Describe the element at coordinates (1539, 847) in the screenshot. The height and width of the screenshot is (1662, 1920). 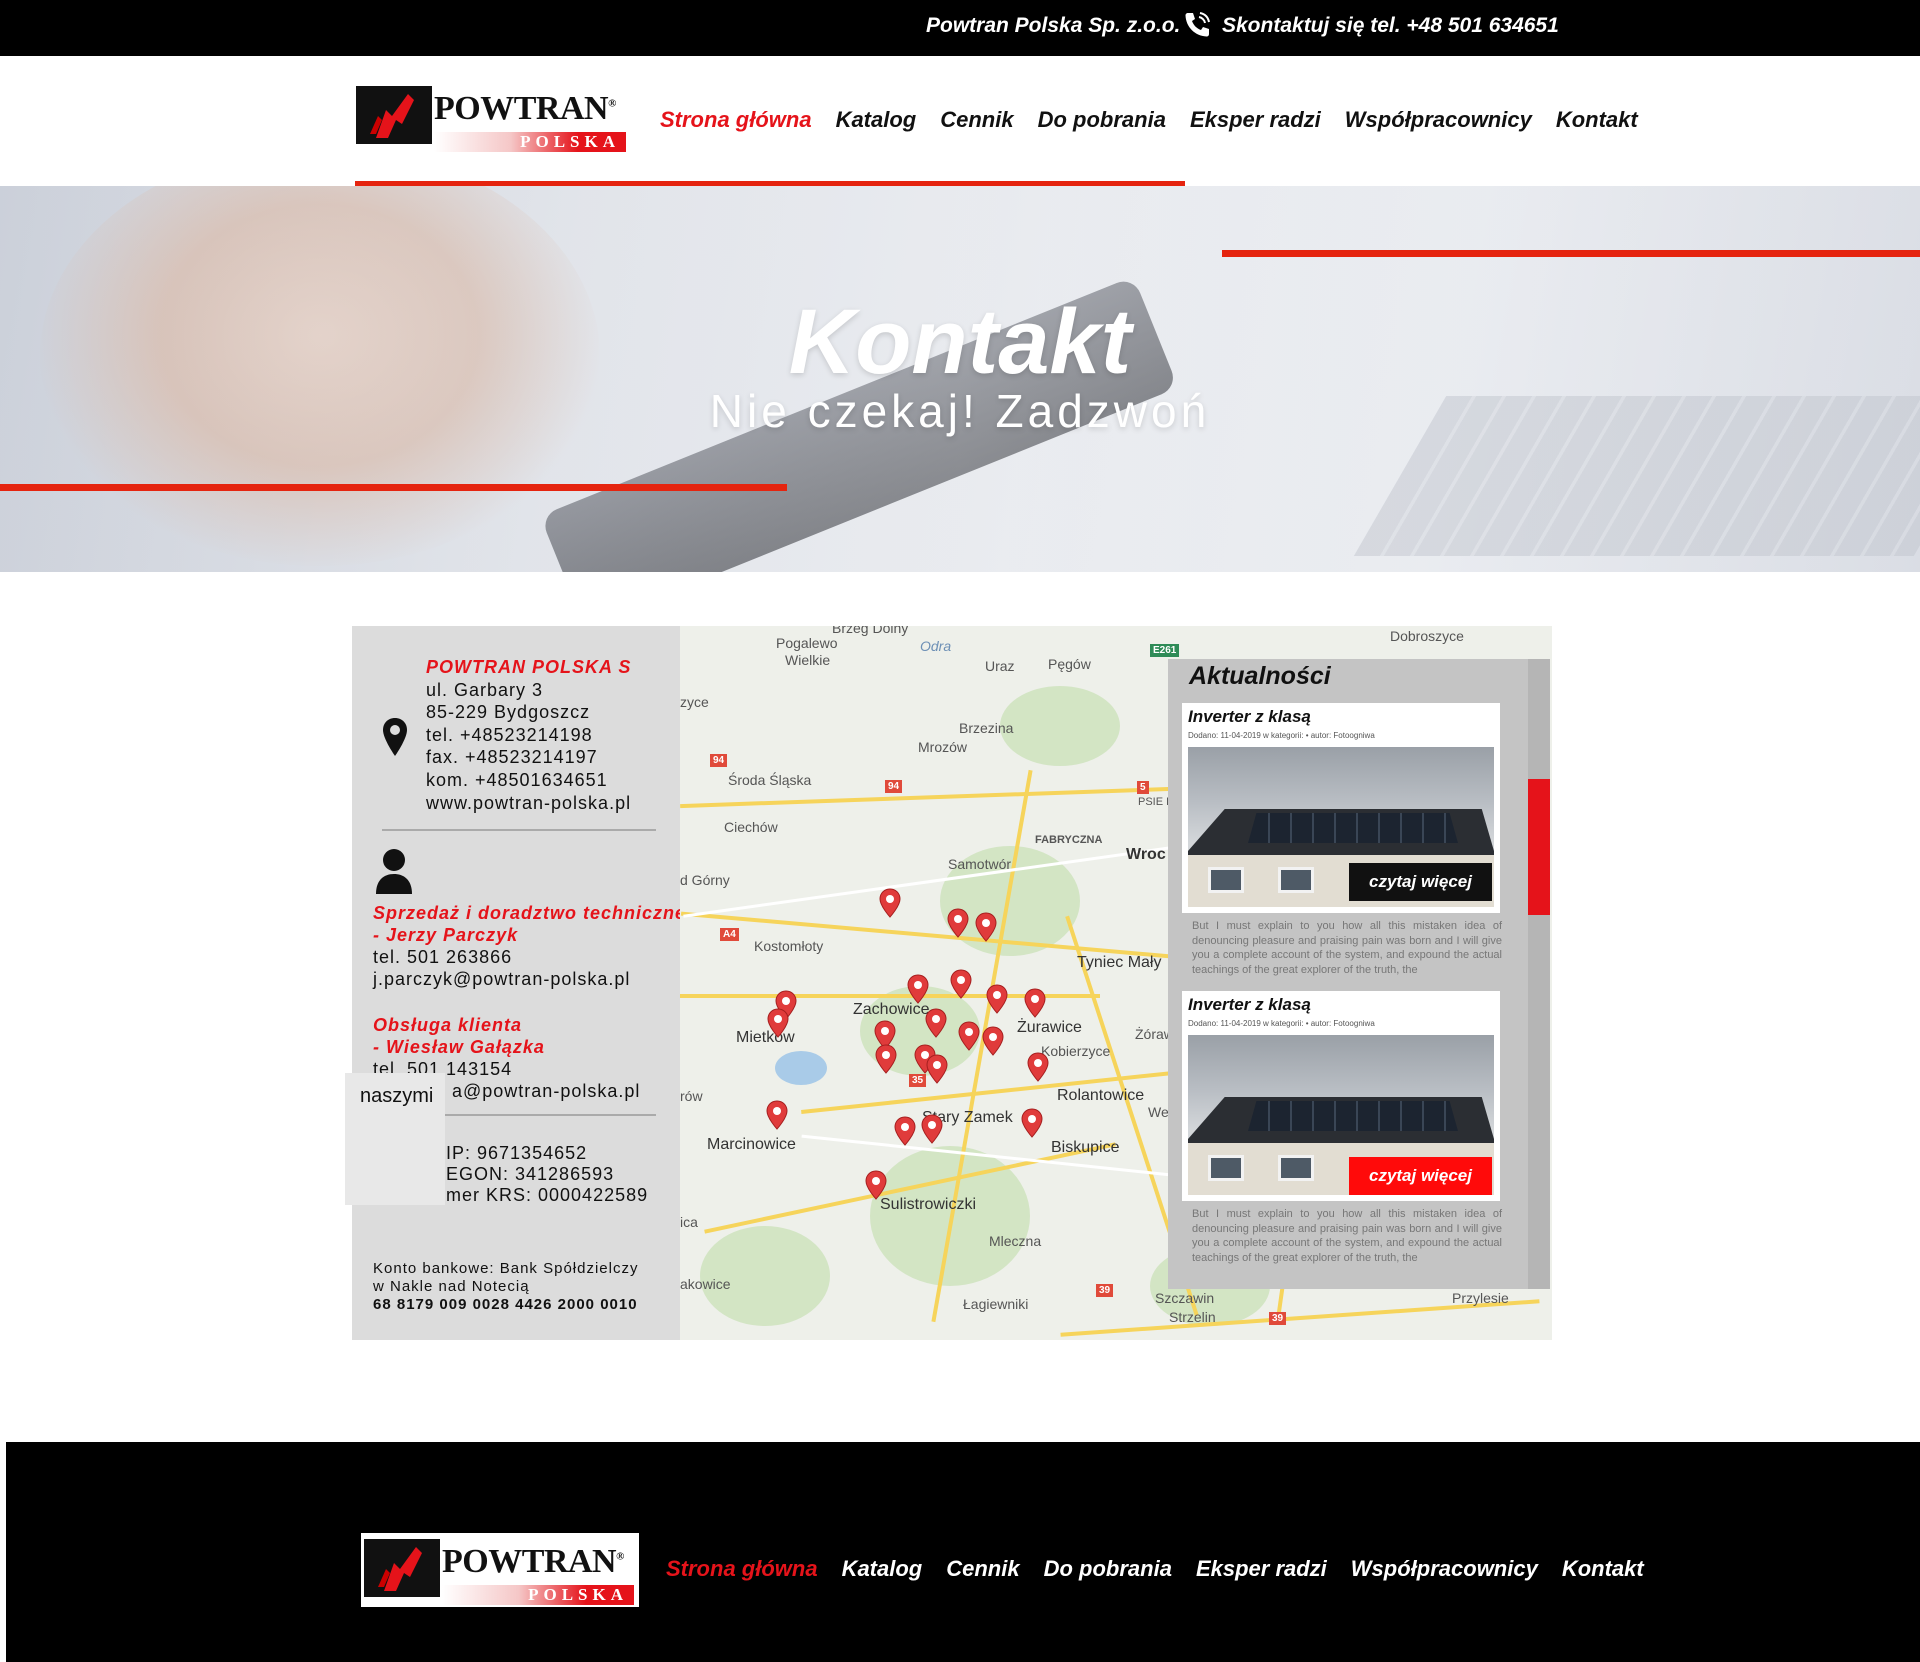
I see `news-scrollbar-thumb` at that location.